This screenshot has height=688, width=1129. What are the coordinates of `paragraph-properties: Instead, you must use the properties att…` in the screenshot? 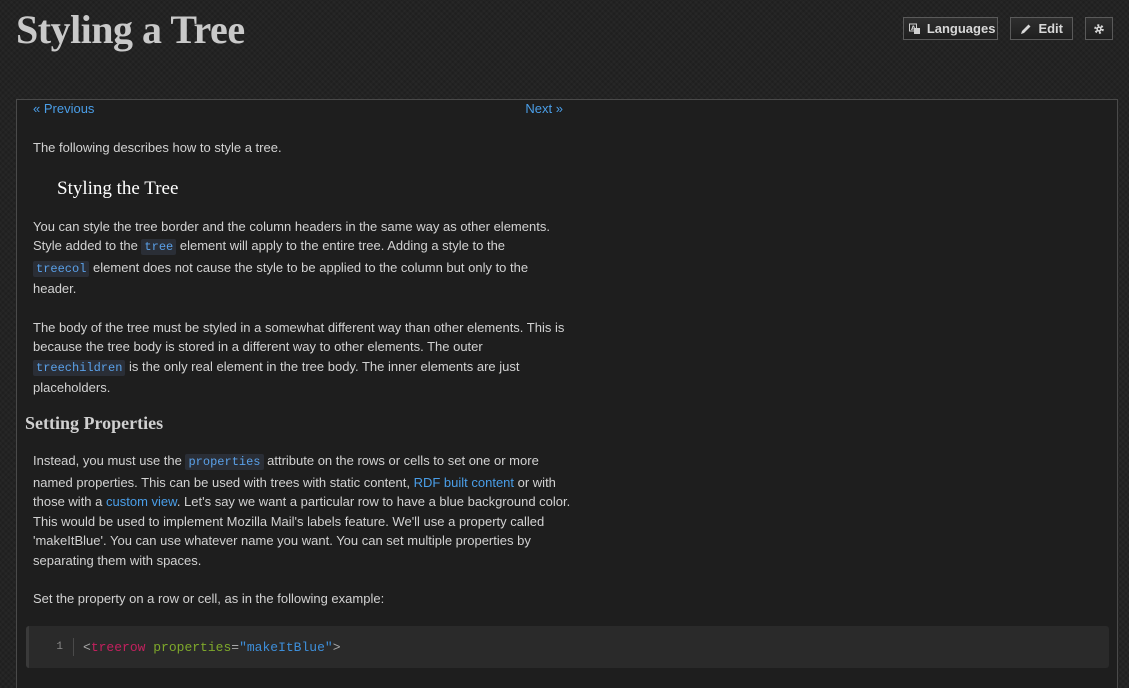 It's located at (302, 510).